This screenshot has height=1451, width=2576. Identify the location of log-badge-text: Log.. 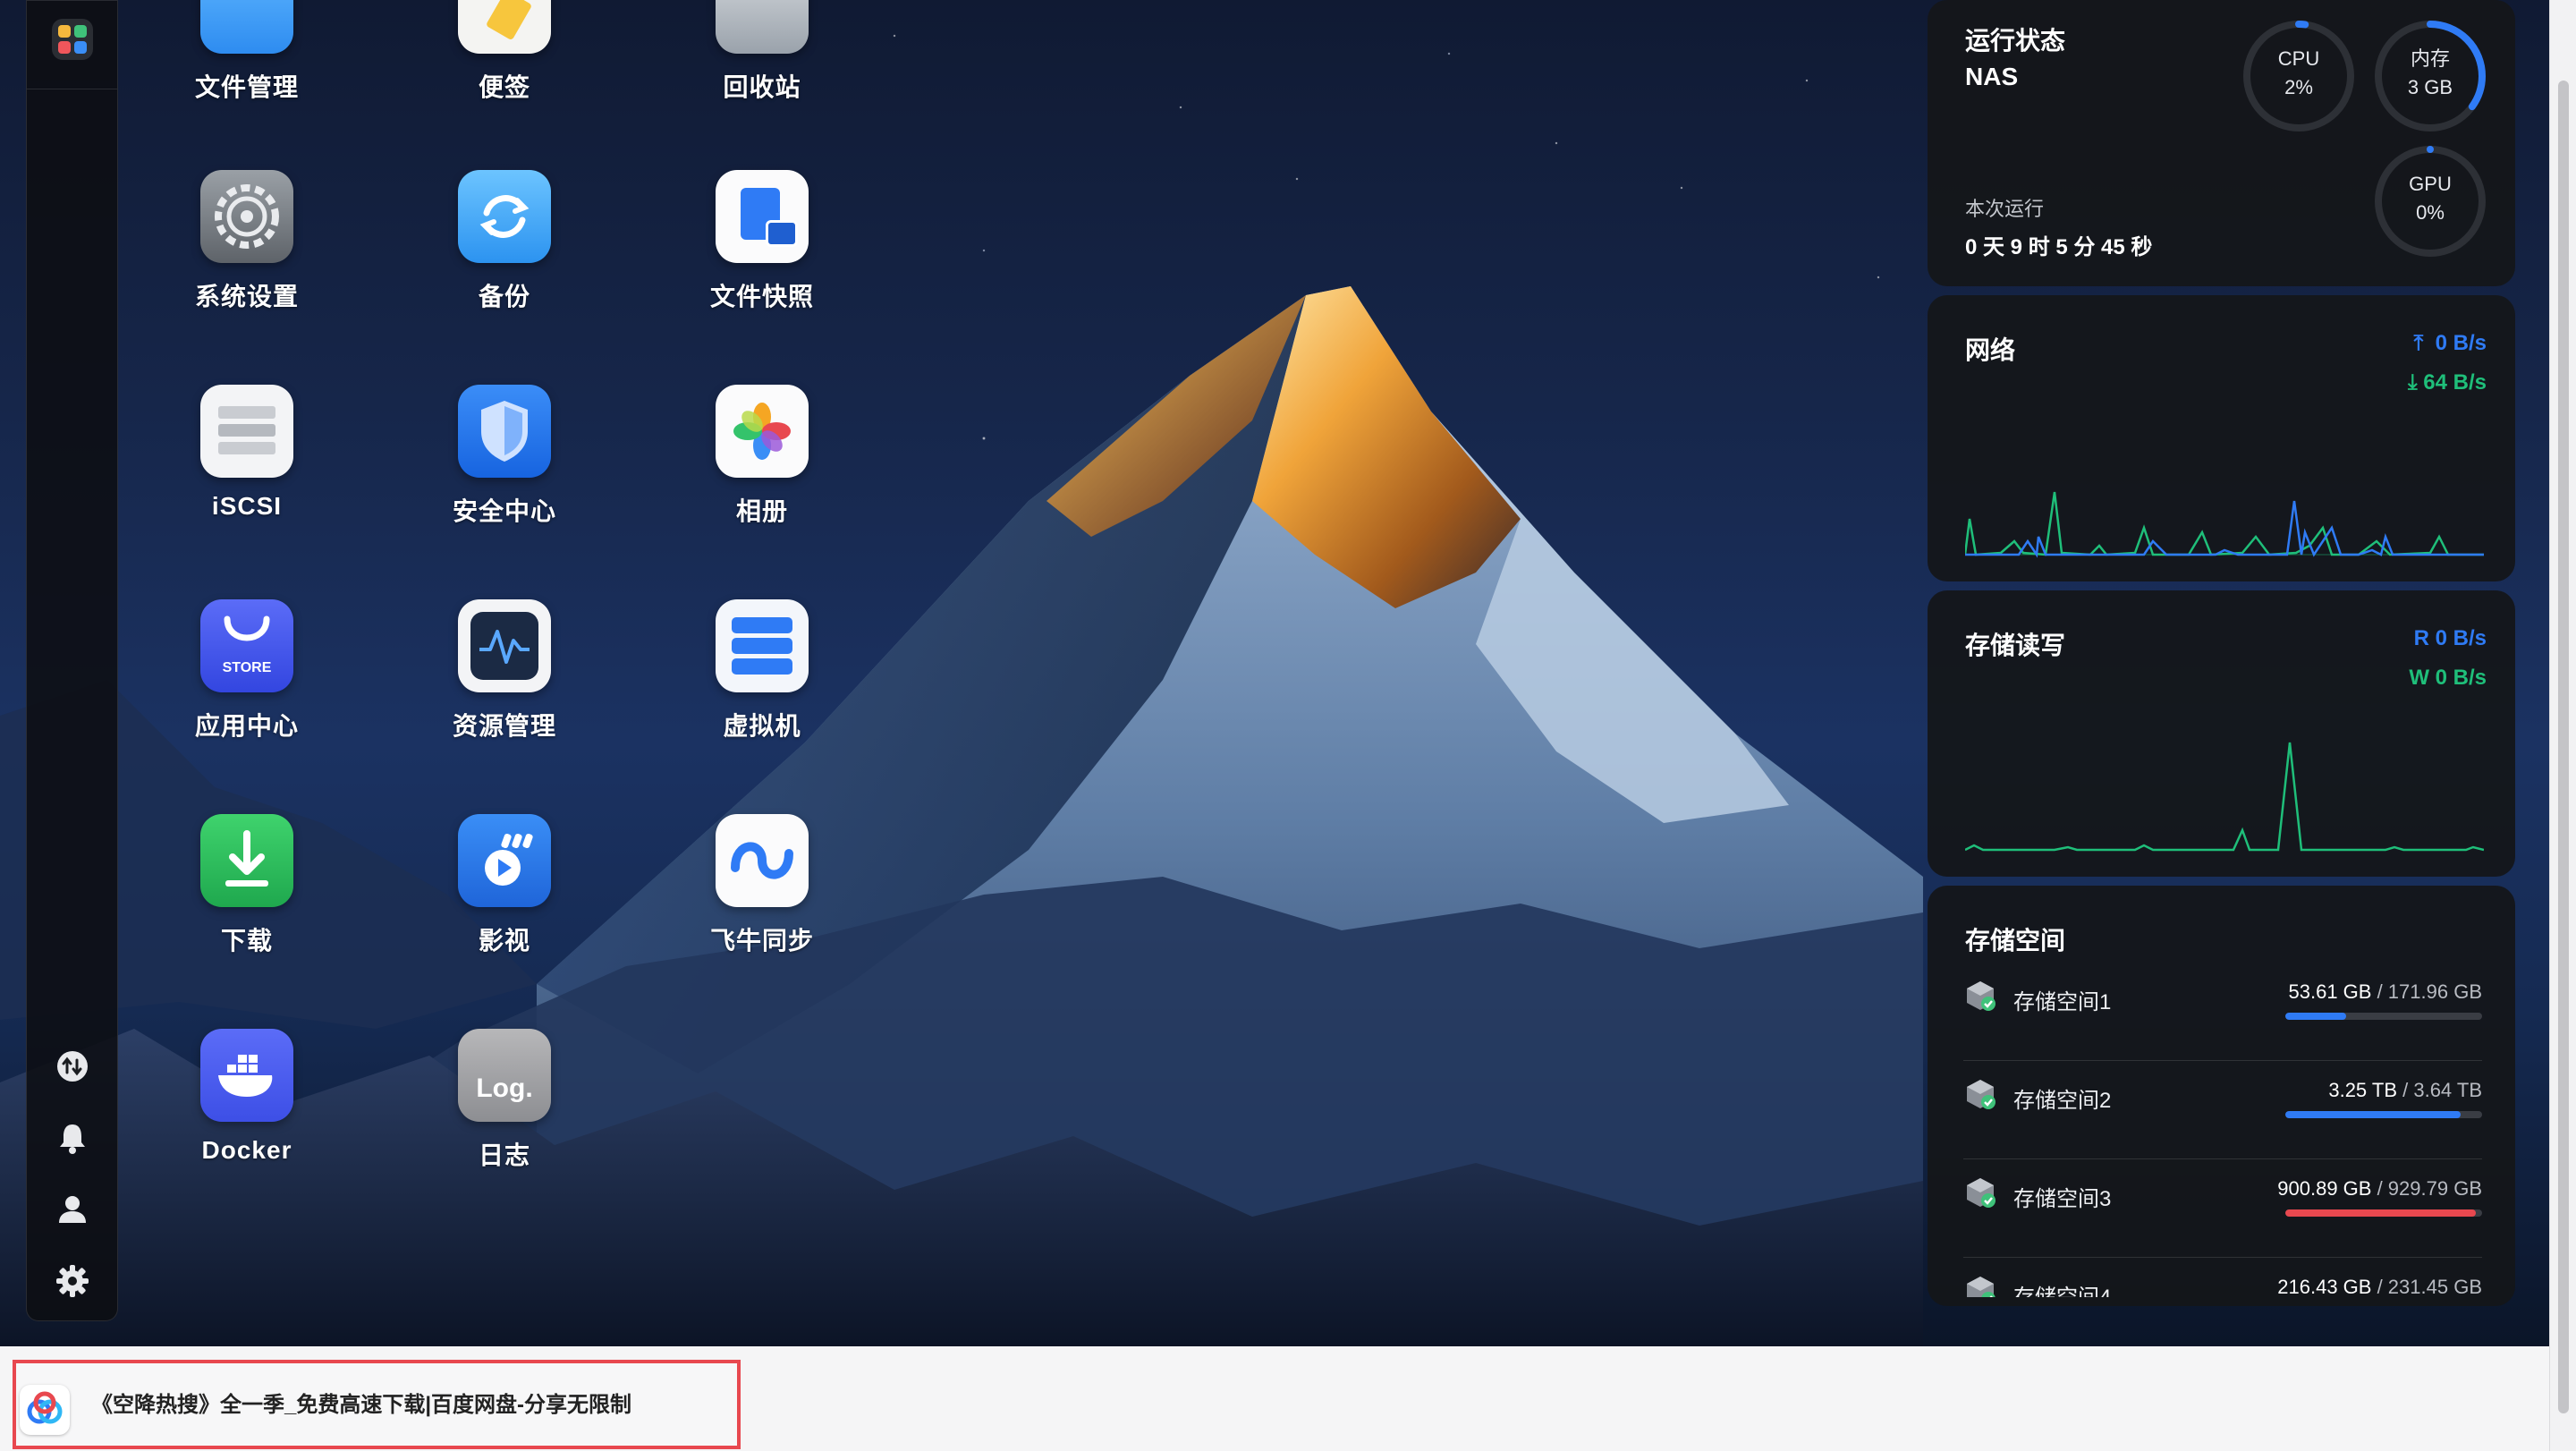
(504, 1088).